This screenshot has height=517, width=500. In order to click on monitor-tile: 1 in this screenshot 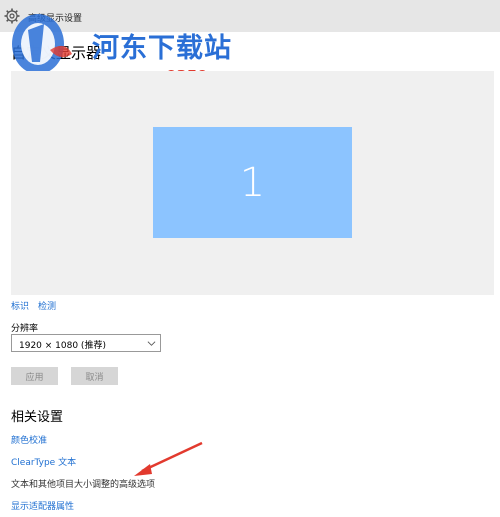, I will do `click(252, 182)`.